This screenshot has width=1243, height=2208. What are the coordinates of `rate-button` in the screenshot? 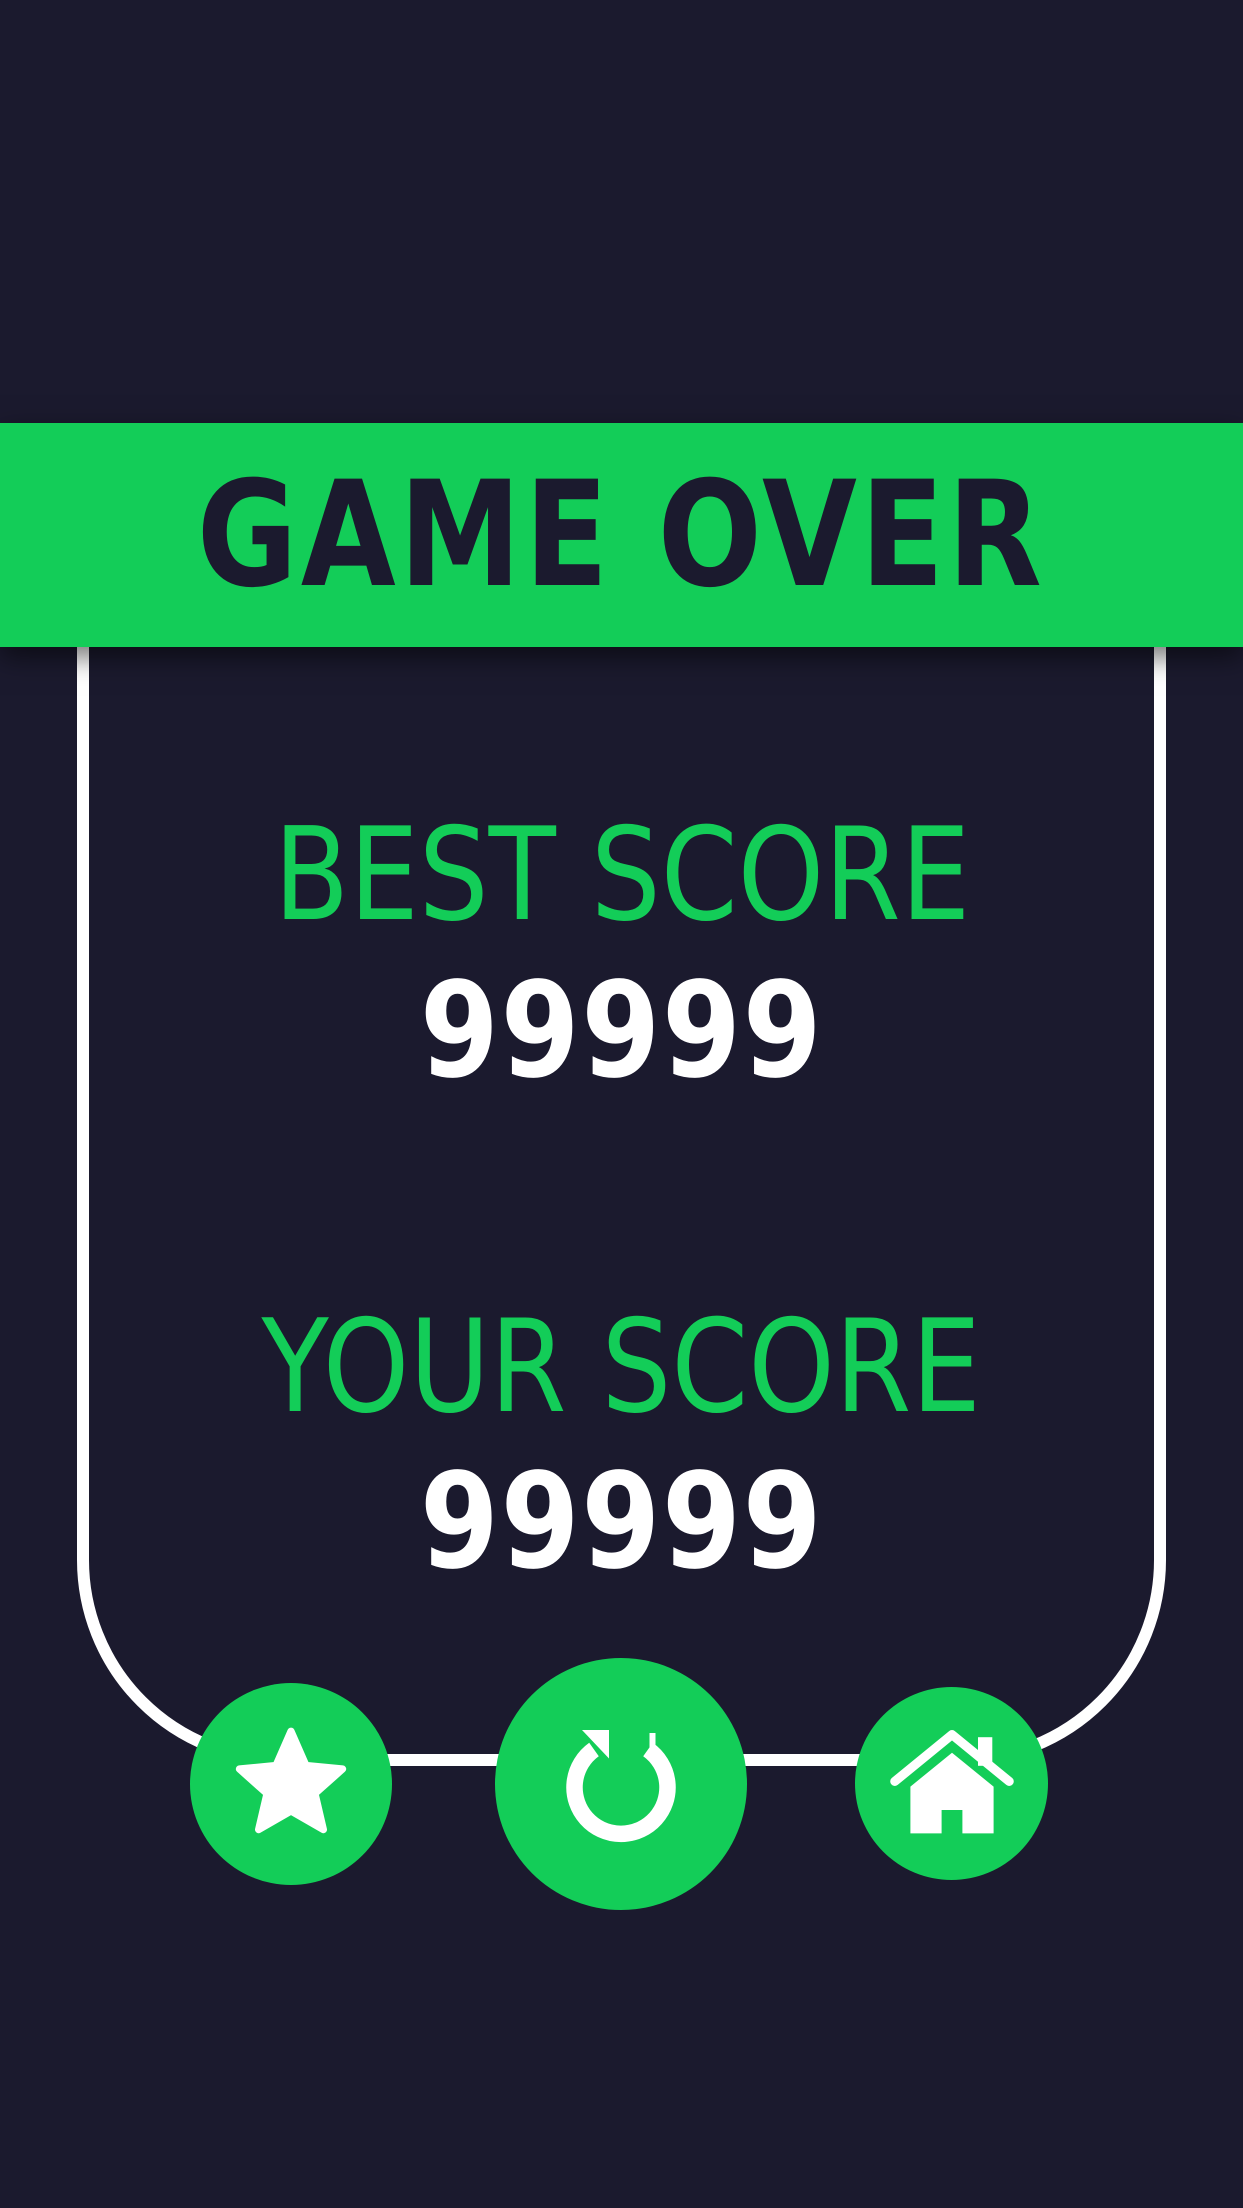 It's located at (291, 1784).